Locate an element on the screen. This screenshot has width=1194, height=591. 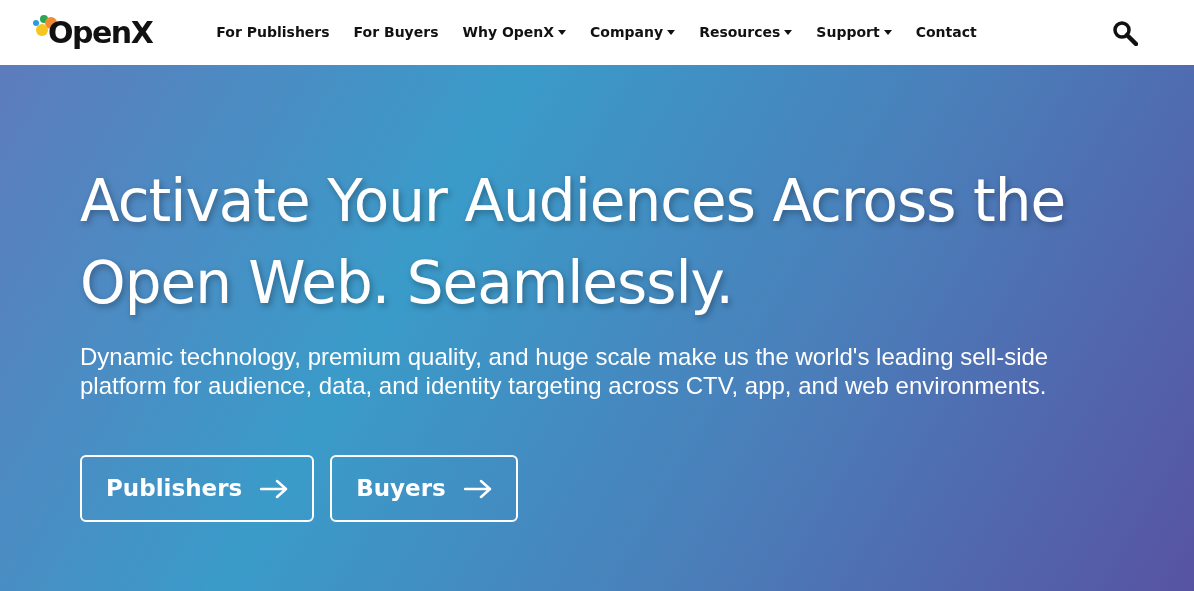
nav-link: Company is located at coordinates (633, 32).